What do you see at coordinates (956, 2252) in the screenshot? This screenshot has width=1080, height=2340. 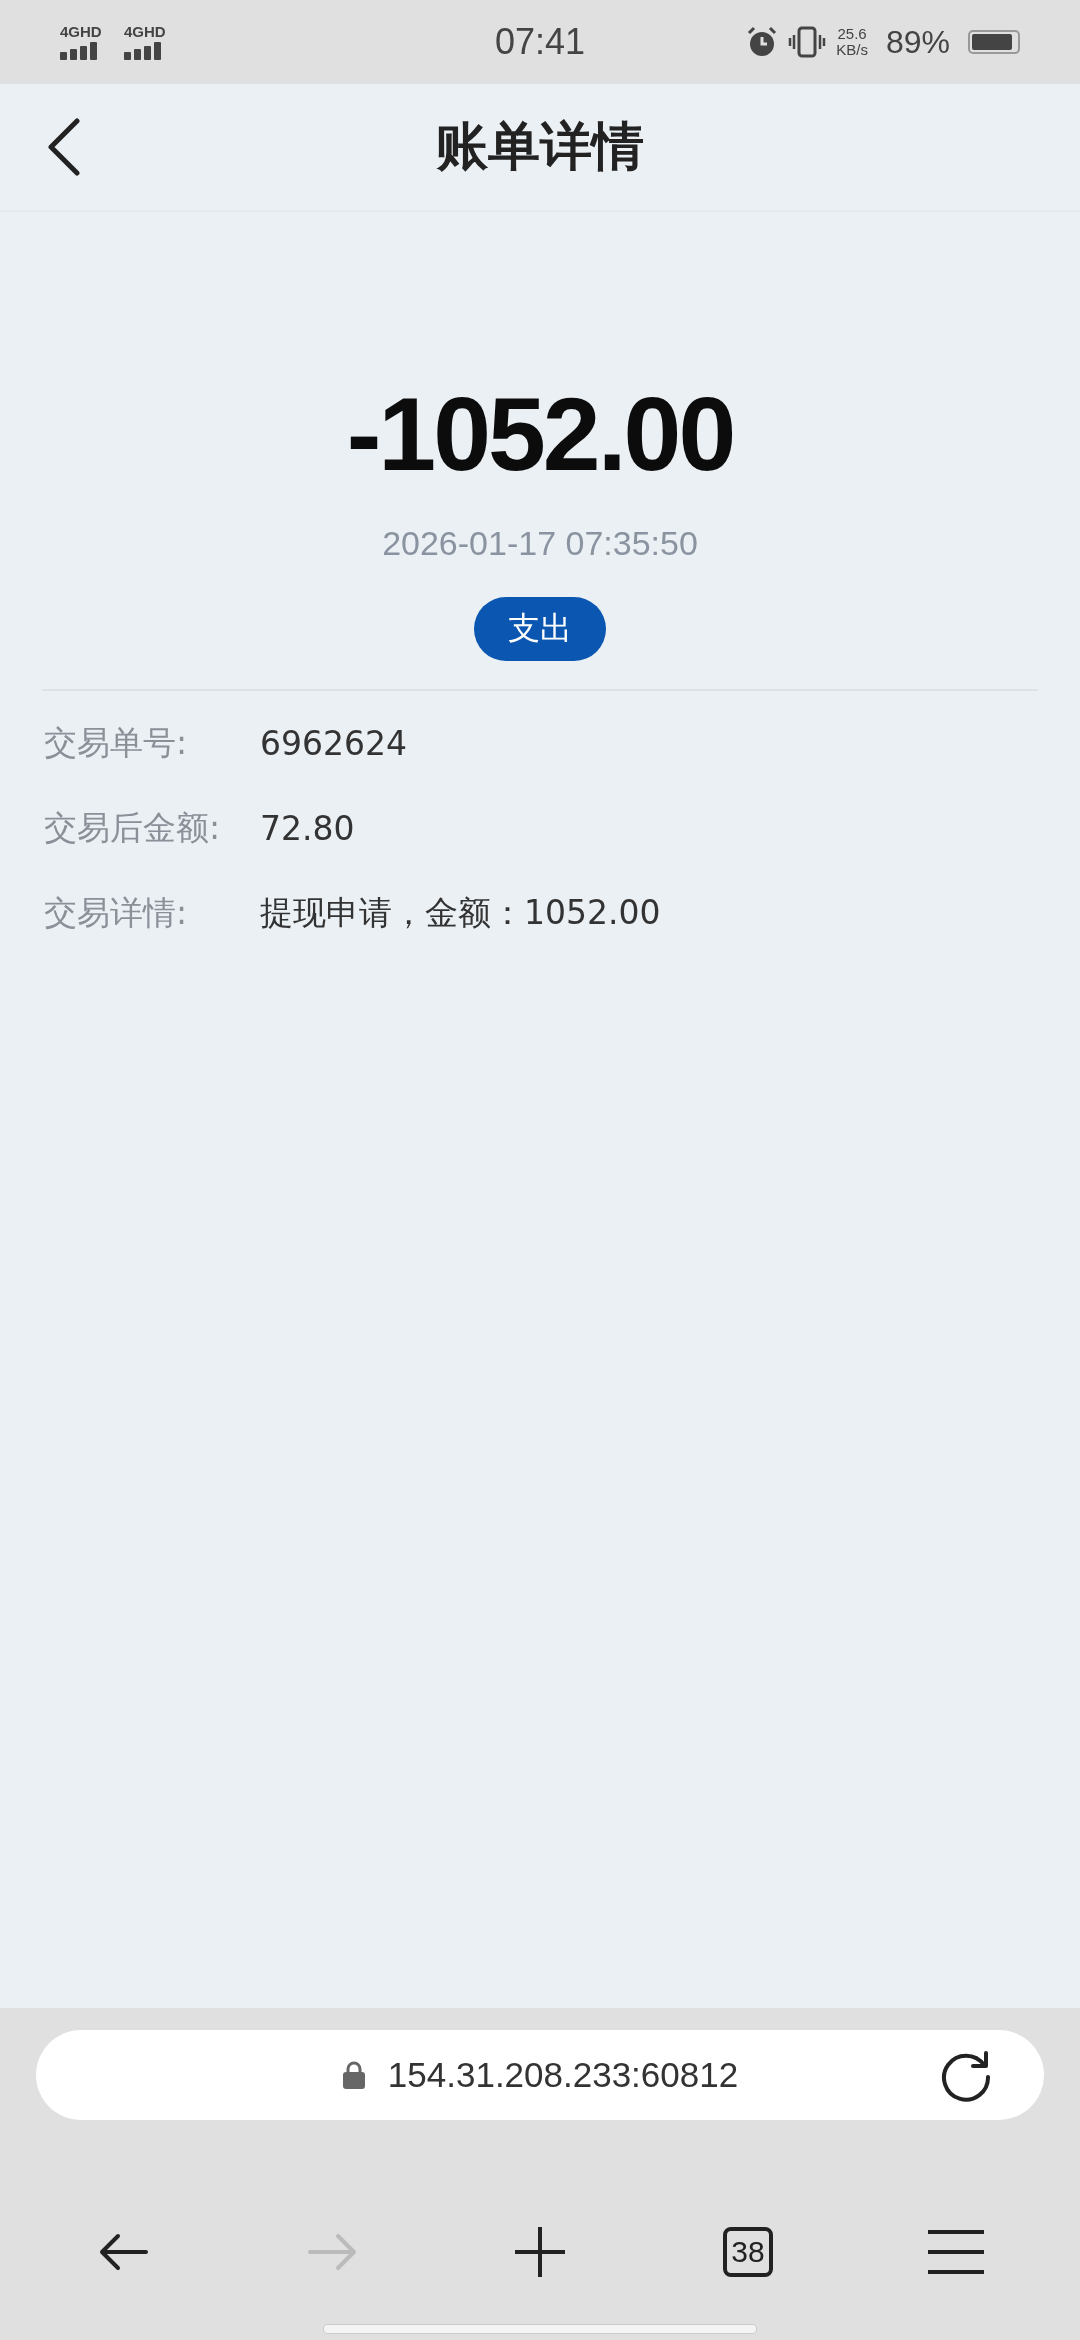 I see `menu-icon` at bounding box center [956, 2252].